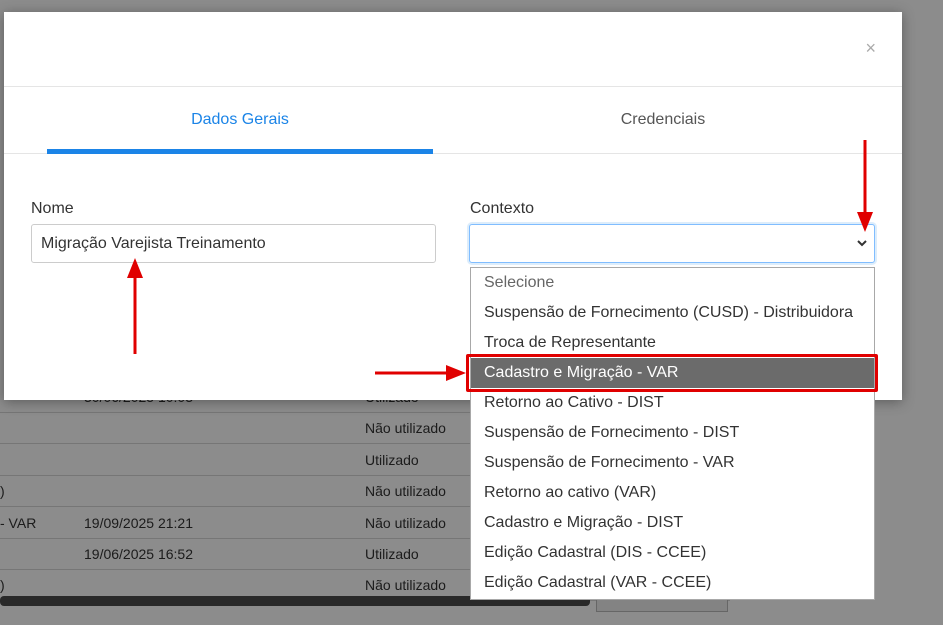 Image resolution: width=943 pixels, height=625 pixels. Describe the element at coordinates (870, 48) in the screenshot. I see `close-icon: ×` at that location.